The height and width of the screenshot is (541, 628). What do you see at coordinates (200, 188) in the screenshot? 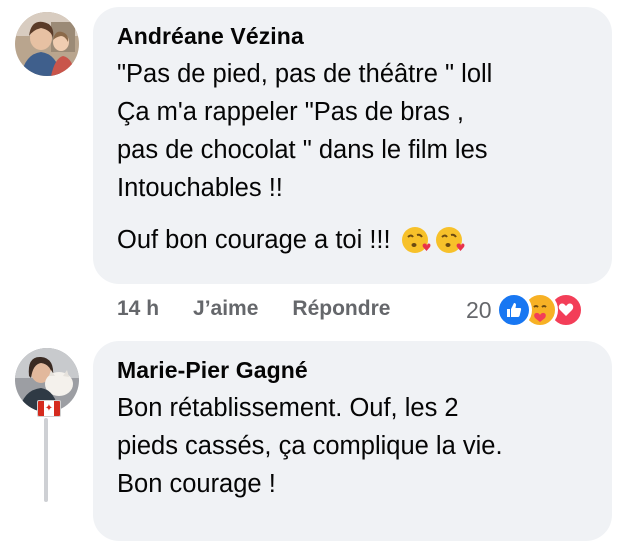
I see `comment-line: Intouchables !!` at bounding box center [200, 188].